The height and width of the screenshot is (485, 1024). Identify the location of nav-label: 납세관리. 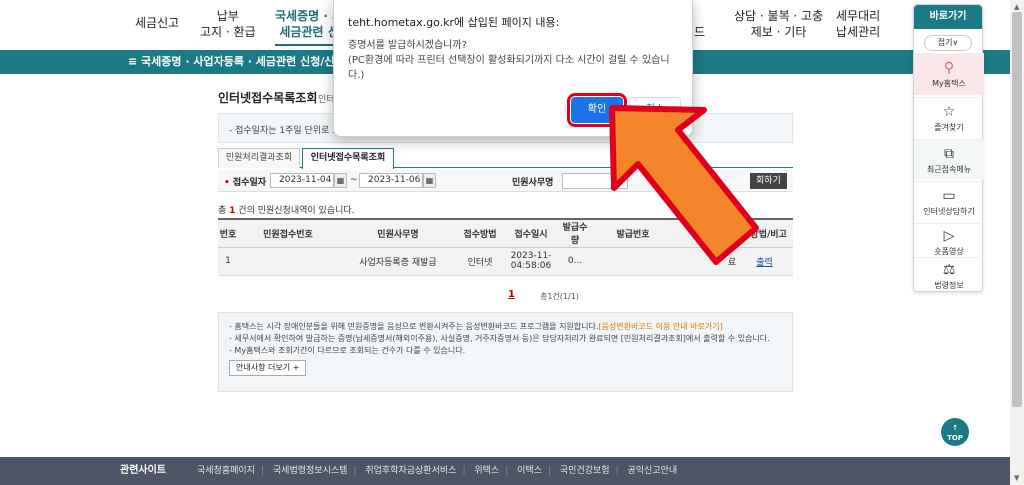
(858, 32).